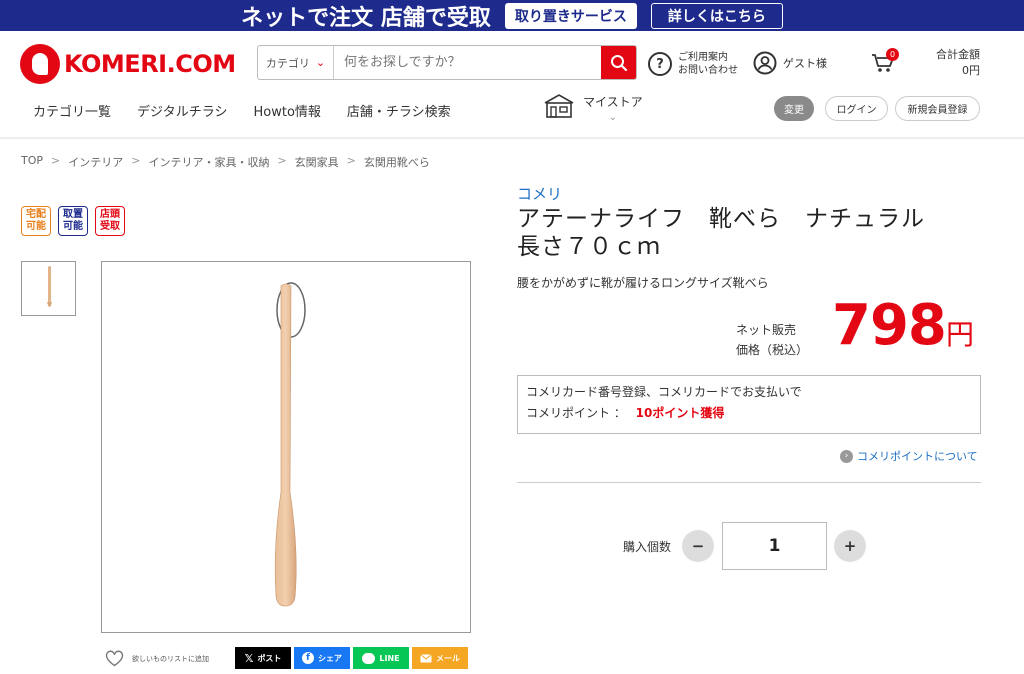 The image size is (1024, 674). I want to click on help-label: ご利用案内, so click(703, 57).